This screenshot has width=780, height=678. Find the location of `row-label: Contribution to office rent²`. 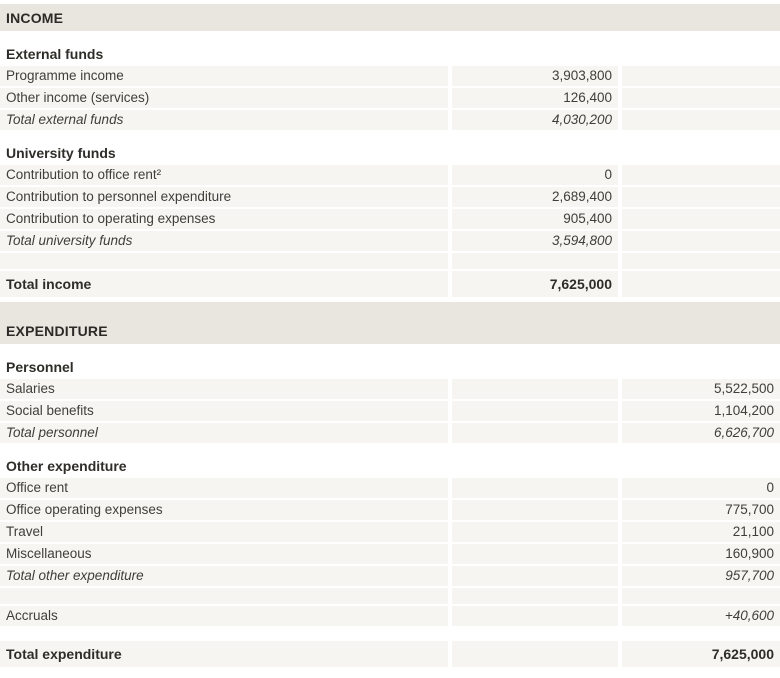

row-label: Contribution to office rent² is located at coordinates (224, 175).